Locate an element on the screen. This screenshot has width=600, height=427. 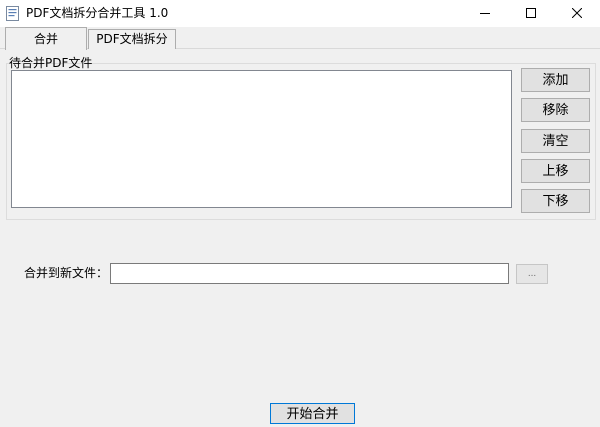
maximize-button is located at coordinates (531, 13).